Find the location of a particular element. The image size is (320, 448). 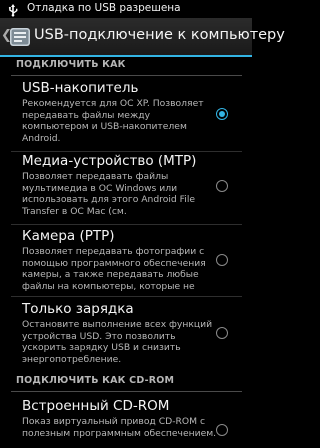

option-title: Камера (PTP) is located at coordinates (68, 236).